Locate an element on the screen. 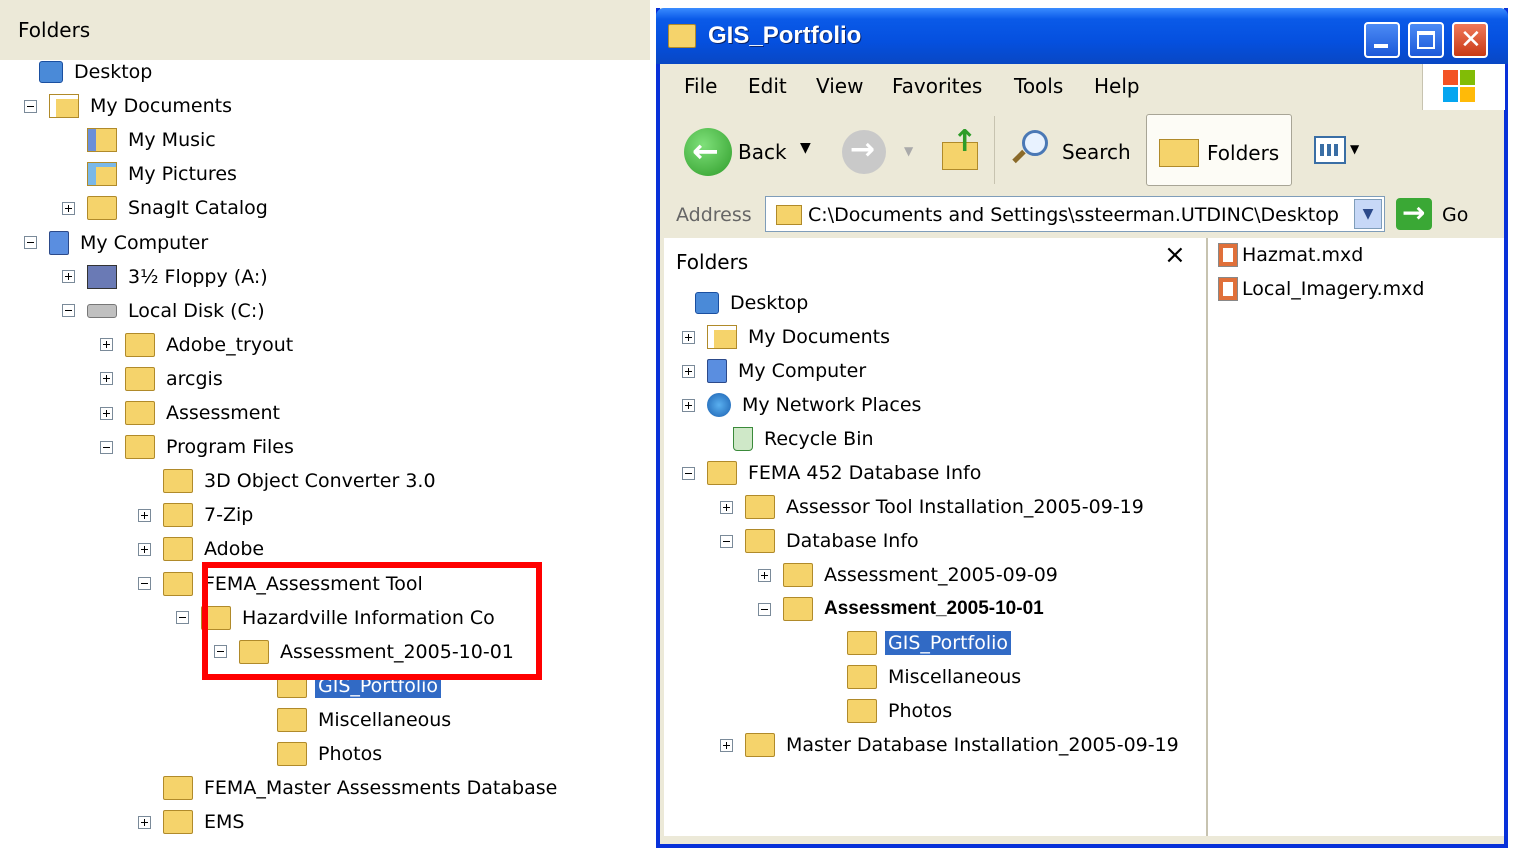 This screenshot has height=848, width=1516. folders-button: Folders is located at coordinates (1219, 150).